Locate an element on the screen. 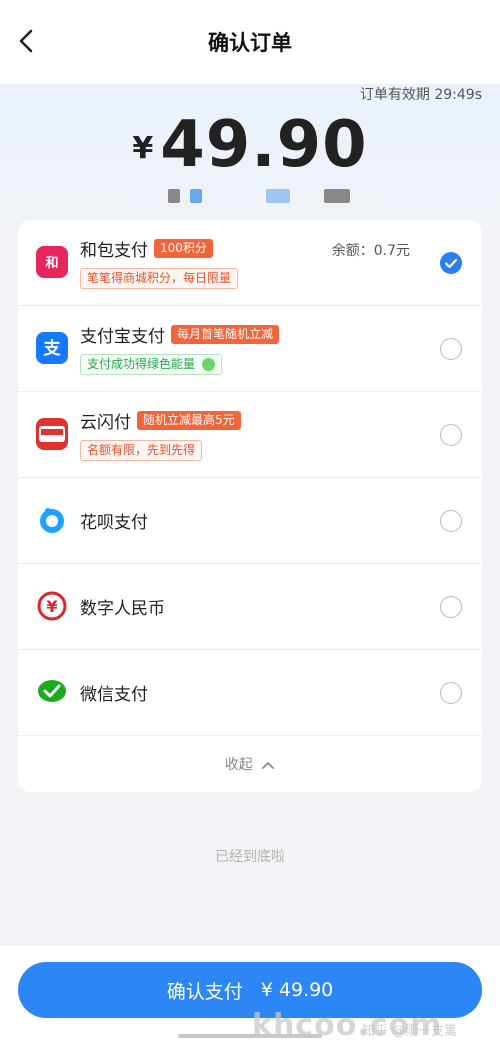 This screenshot has height=1050, width=500. payment-option-huabei: 花呗支付 is located at coordinates (250, 521).